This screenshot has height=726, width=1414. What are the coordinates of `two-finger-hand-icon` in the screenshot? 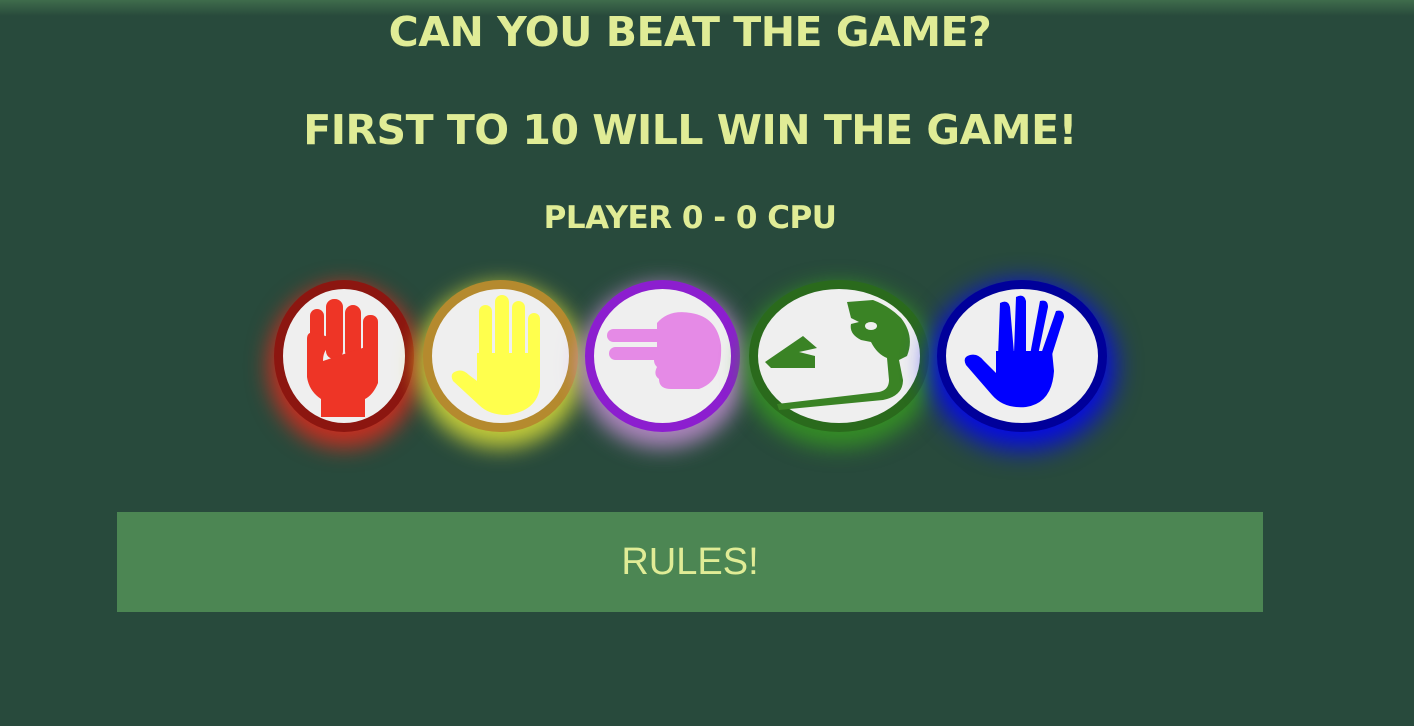 It's located at (663, 350).